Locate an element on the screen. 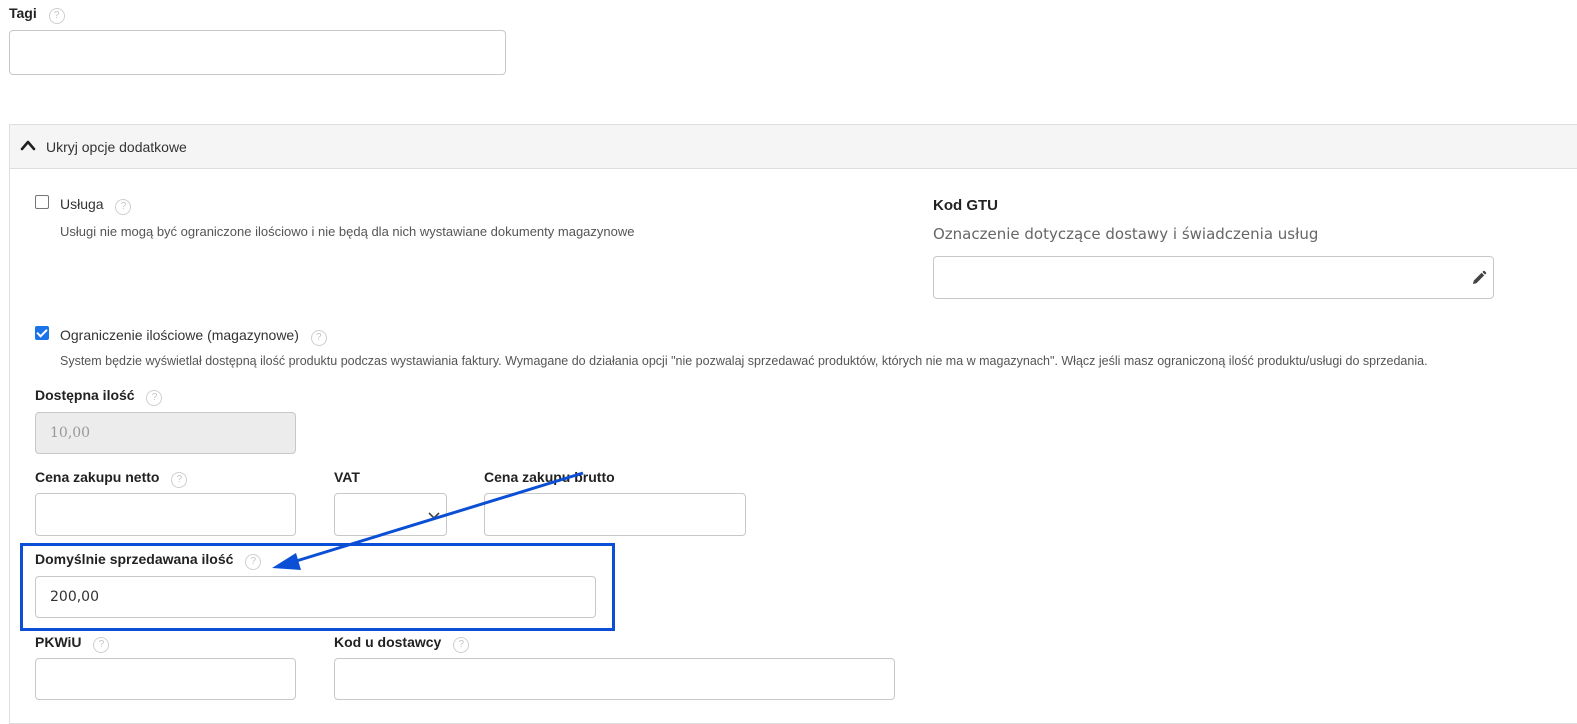  supplier-code-input is located at coordinates (614, 679).